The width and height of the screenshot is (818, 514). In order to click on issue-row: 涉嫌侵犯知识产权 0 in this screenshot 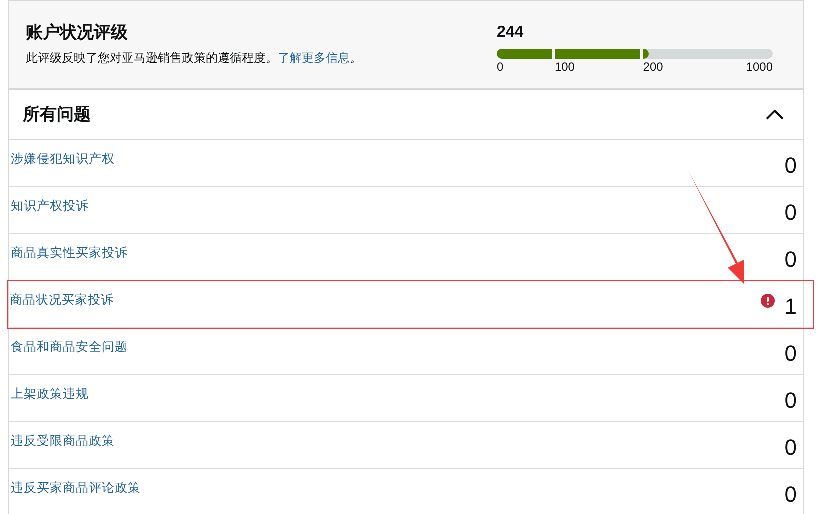, I will do `click(406, 163)`.